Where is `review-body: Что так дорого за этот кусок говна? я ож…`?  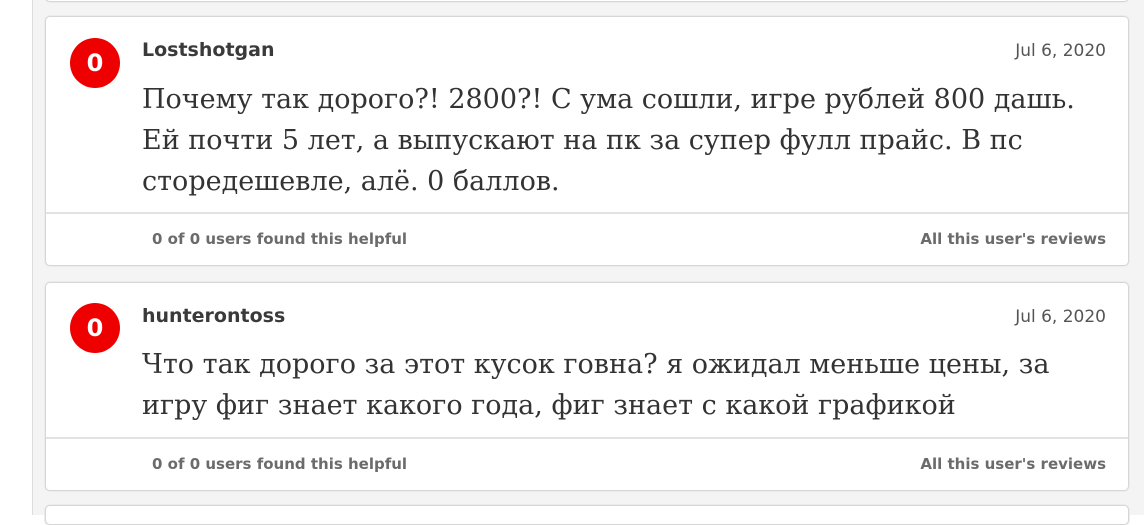
review-body: Что так дорого за этот кусок говна? я ож… is located at coordinates (596, 385).